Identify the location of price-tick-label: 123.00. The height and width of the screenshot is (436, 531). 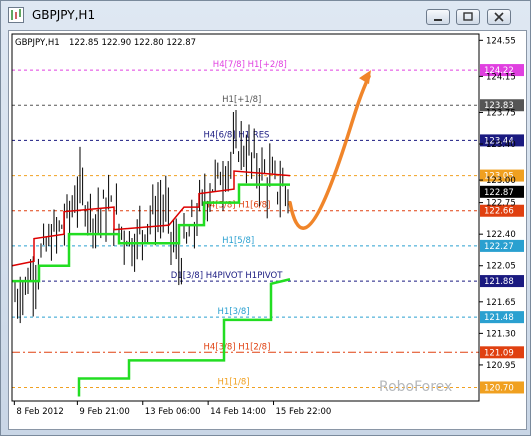
(501, 181).